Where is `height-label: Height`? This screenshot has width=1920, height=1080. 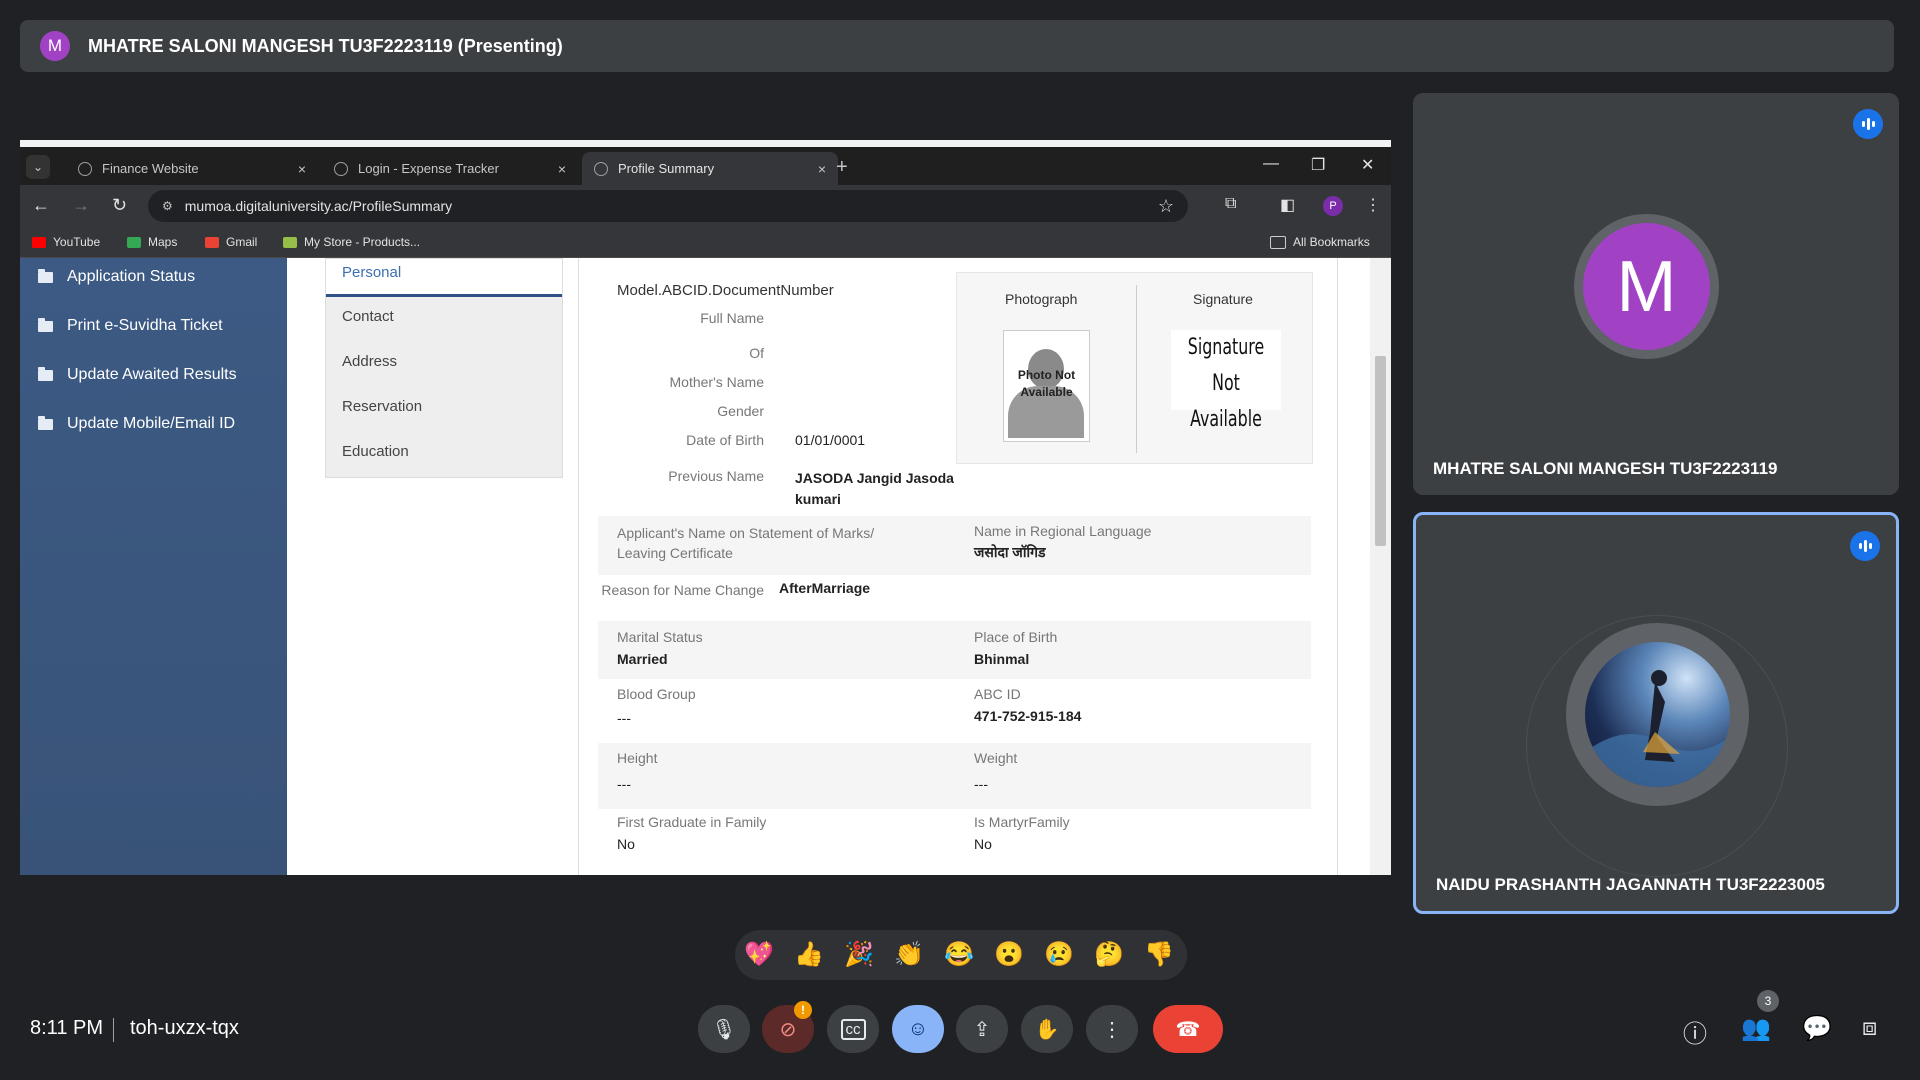
height-label: Height is located at coordinates (637, 758).